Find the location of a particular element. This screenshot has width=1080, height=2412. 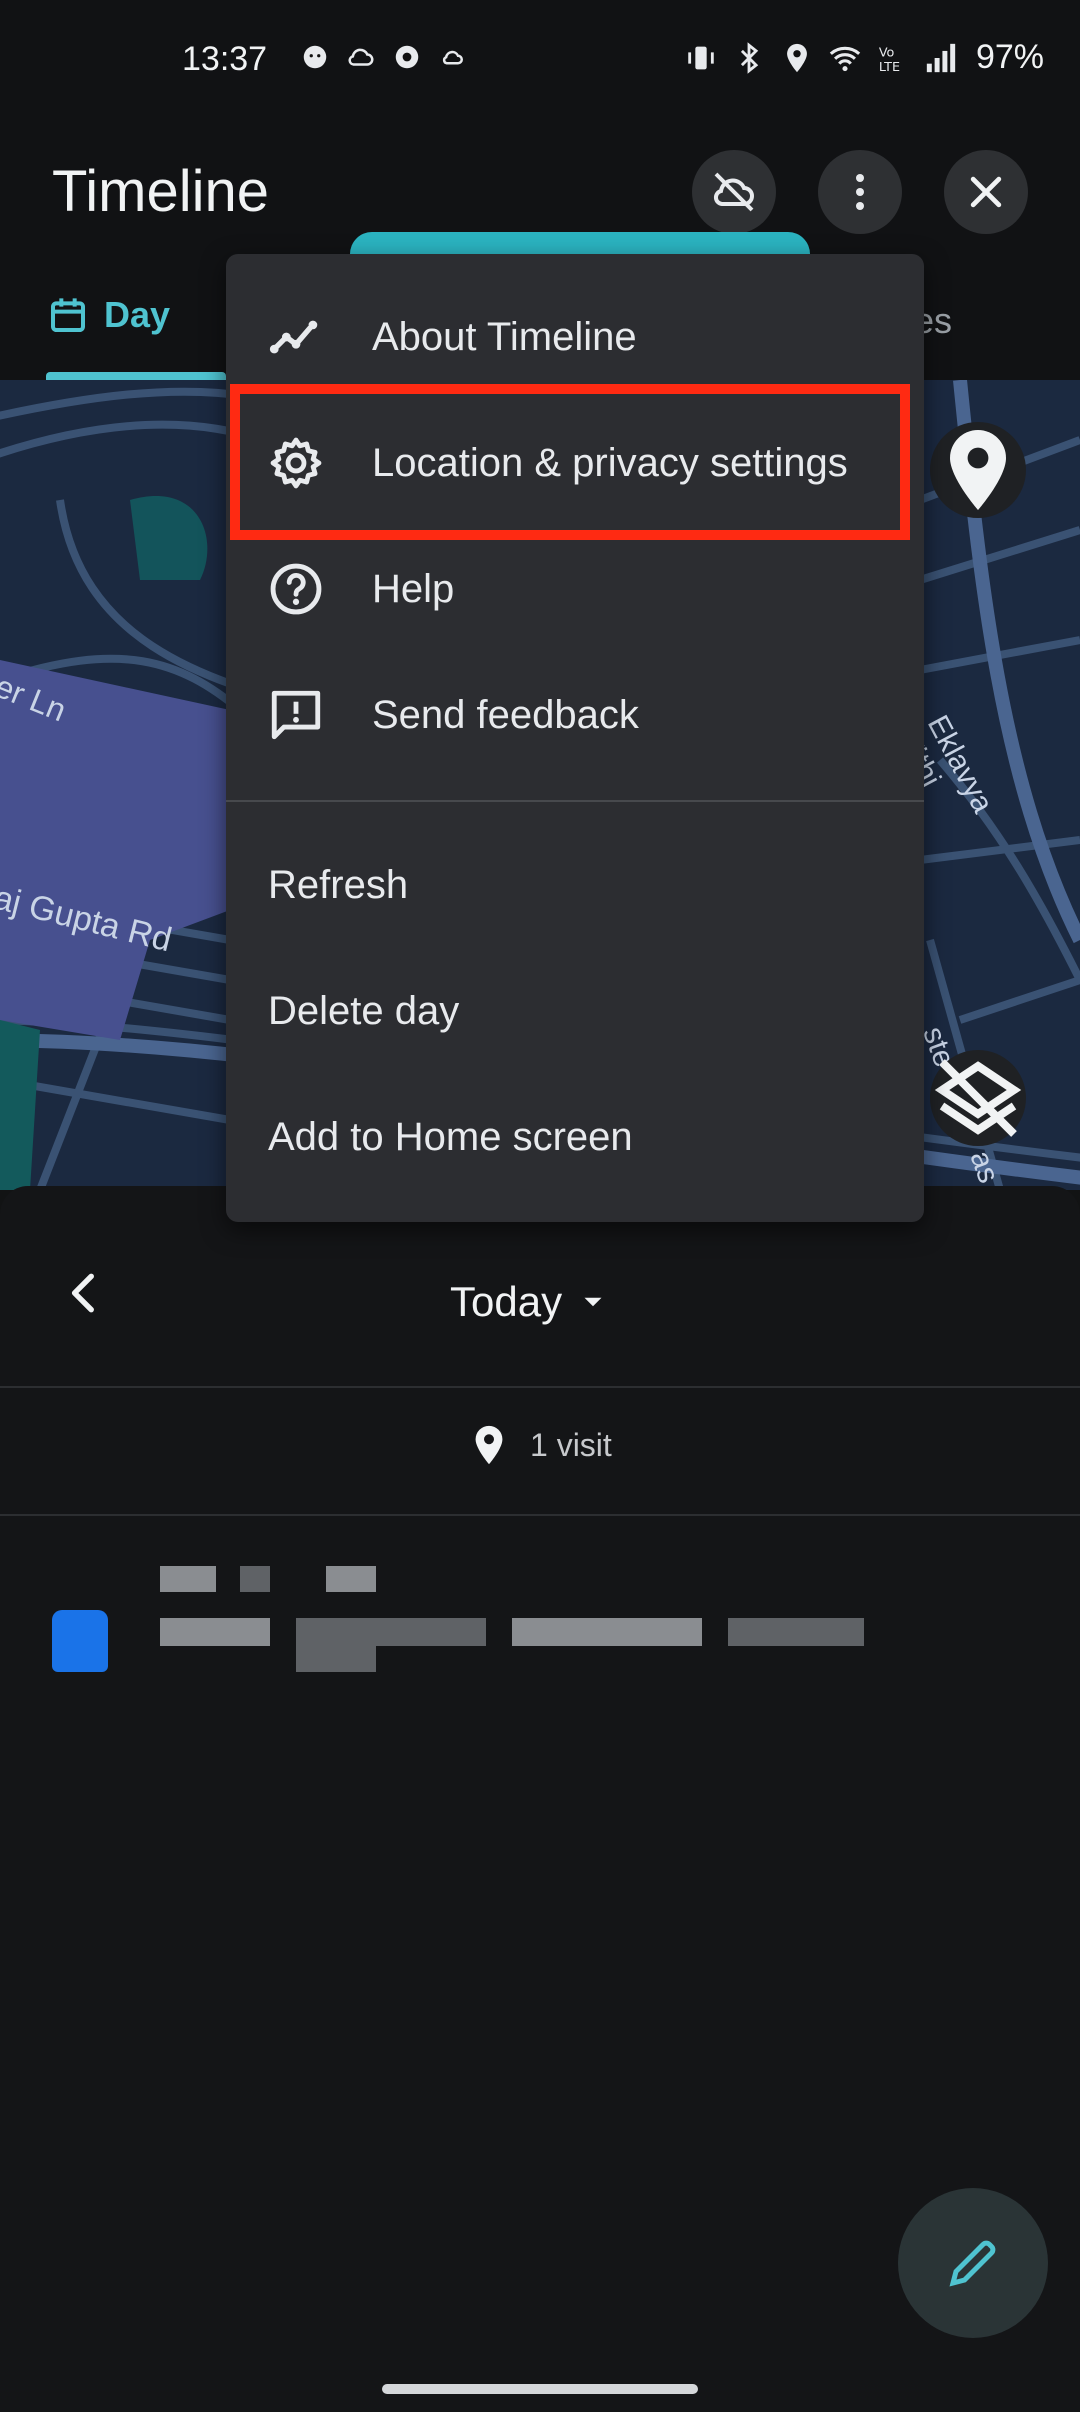

location-icon is located at coordinates (797, 57).